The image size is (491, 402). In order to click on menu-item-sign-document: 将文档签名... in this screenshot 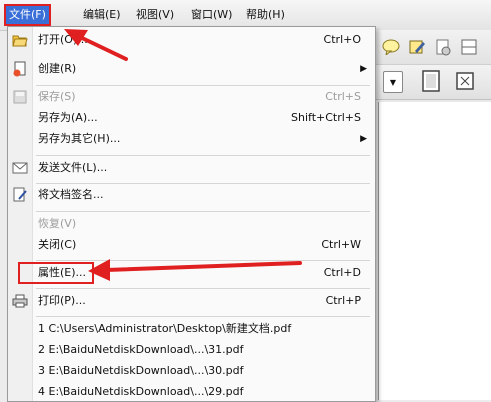, I will do `click(191, 195)`.